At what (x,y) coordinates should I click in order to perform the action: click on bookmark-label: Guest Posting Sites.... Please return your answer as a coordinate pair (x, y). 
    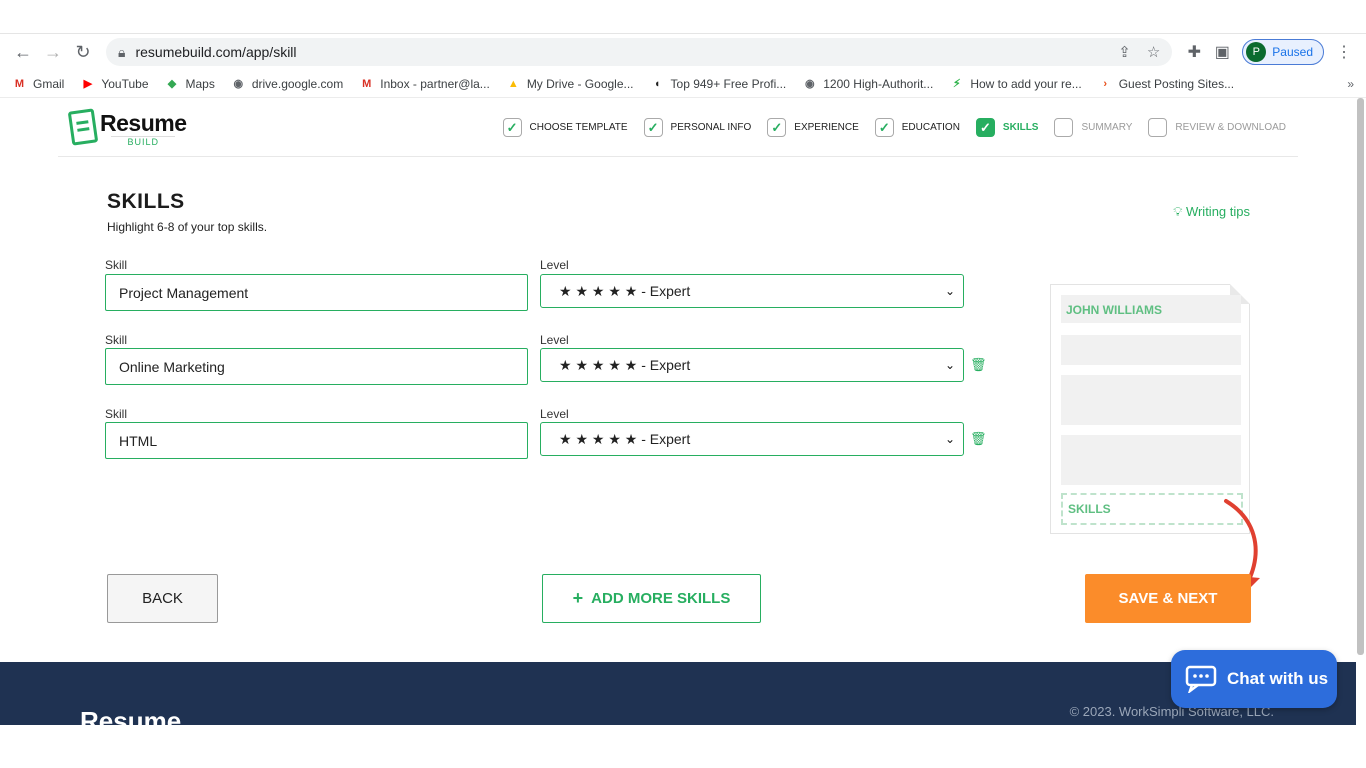
    Looking at the image, I should click on (1176, 83).